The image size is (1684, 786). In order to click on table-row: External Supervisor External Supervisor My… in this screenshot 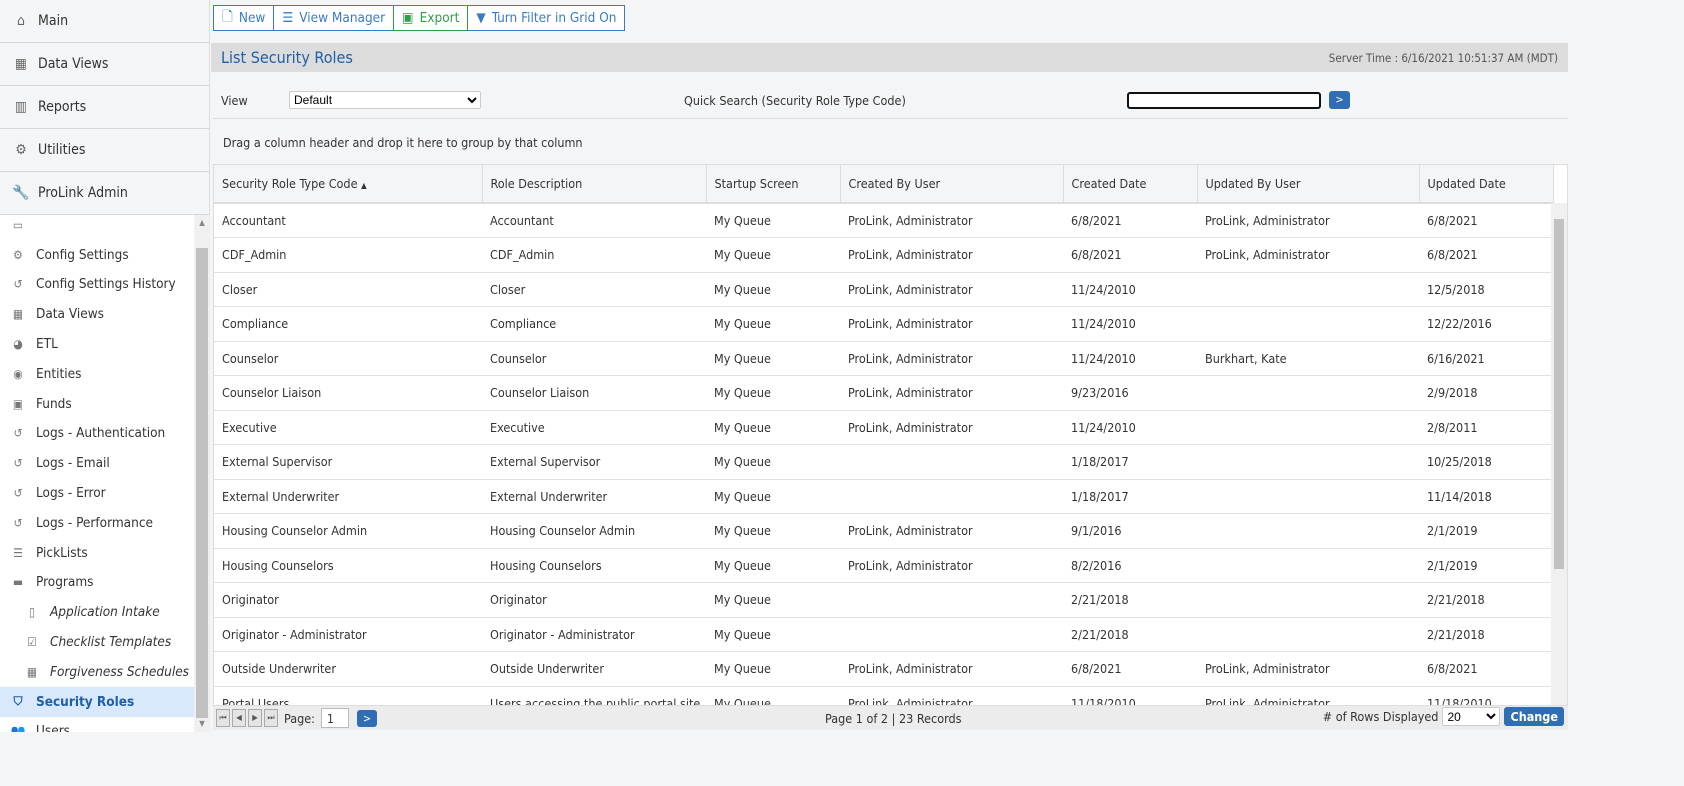, I will do `click(883, 462)`.